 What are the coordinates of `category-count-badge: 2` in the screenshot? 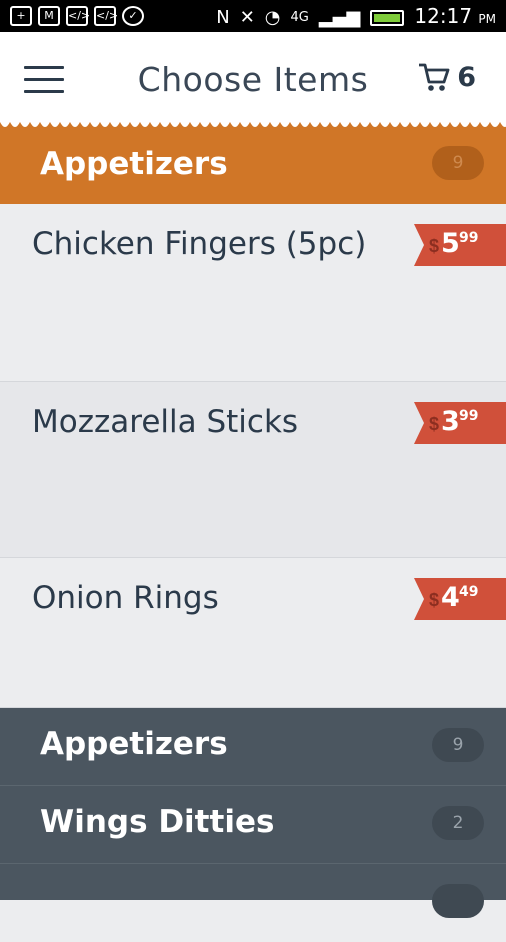 It's located at (458, 823).